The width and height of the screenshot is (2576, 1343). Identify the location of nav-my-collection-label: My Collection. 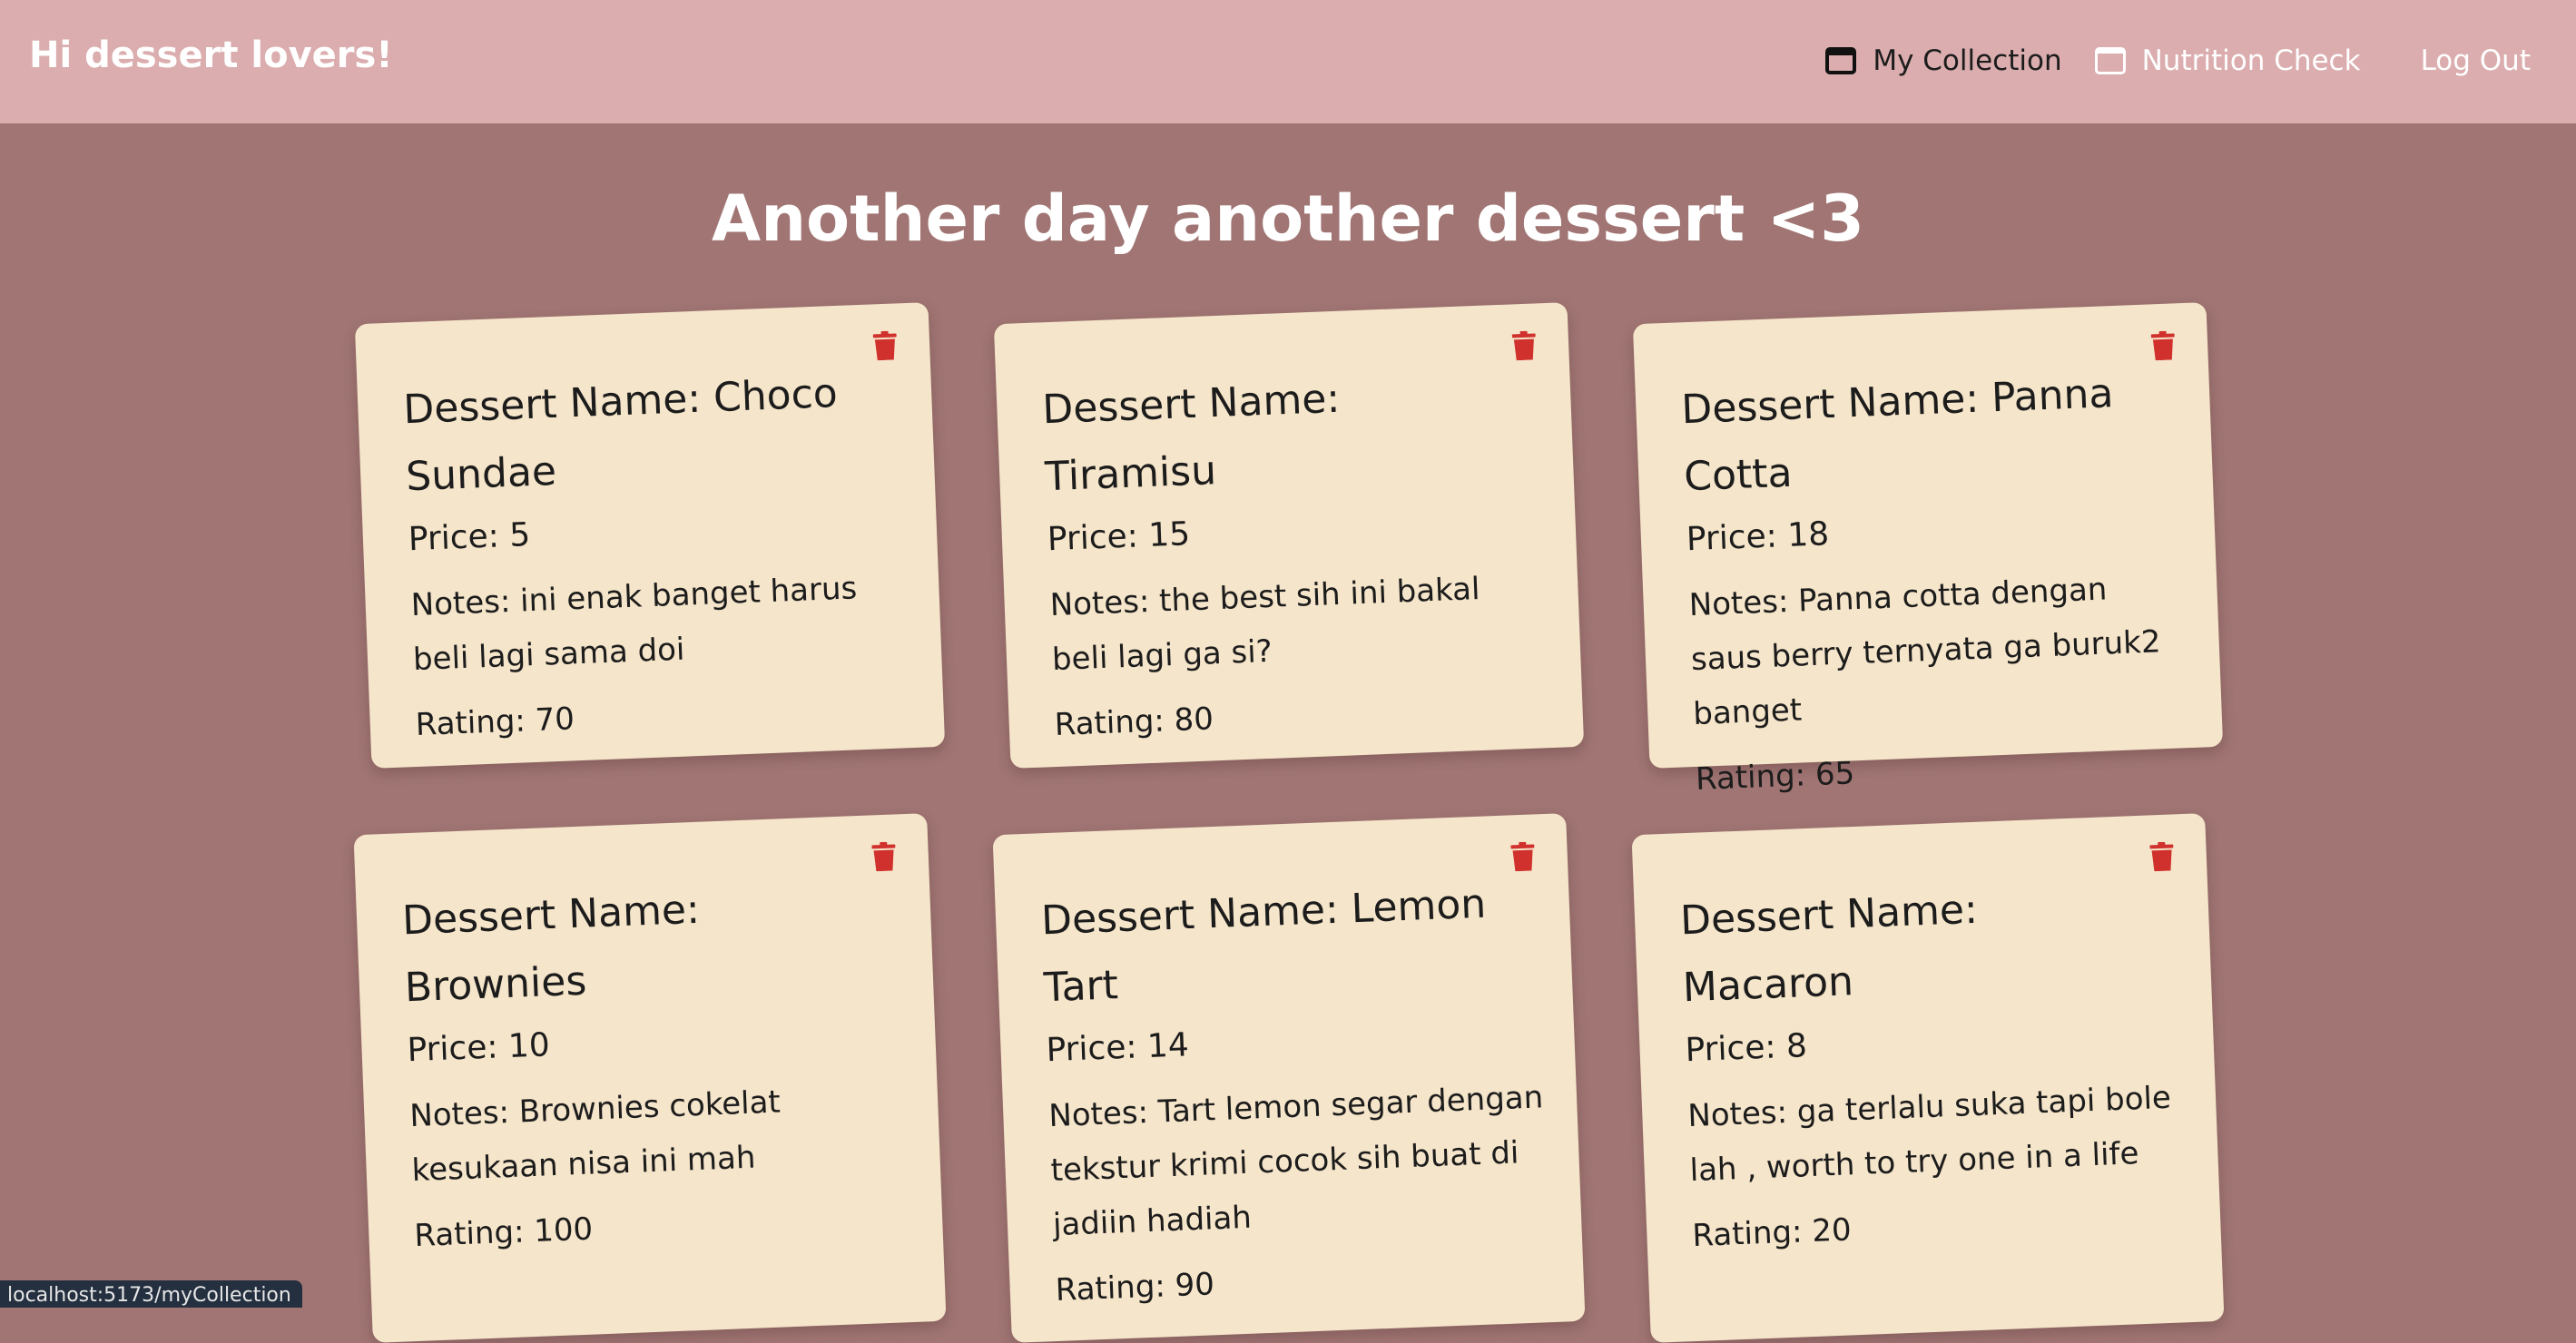
(1967, 60).